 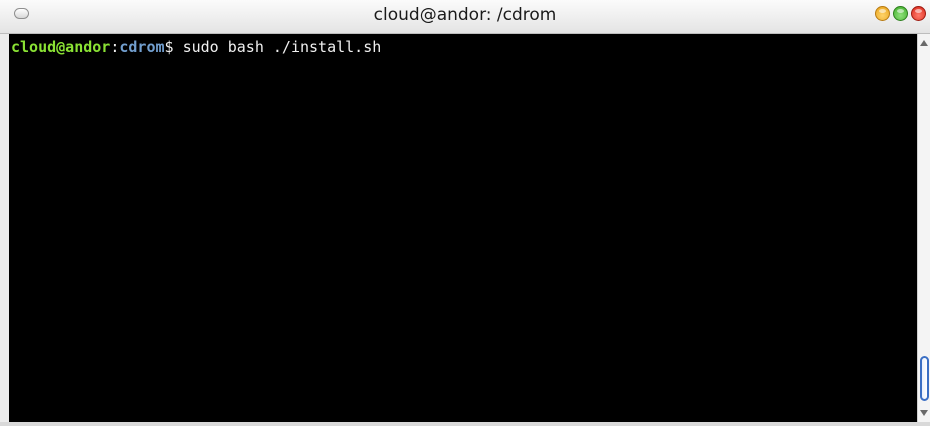 I want to click on window-controls, so click(x=900, y=14).